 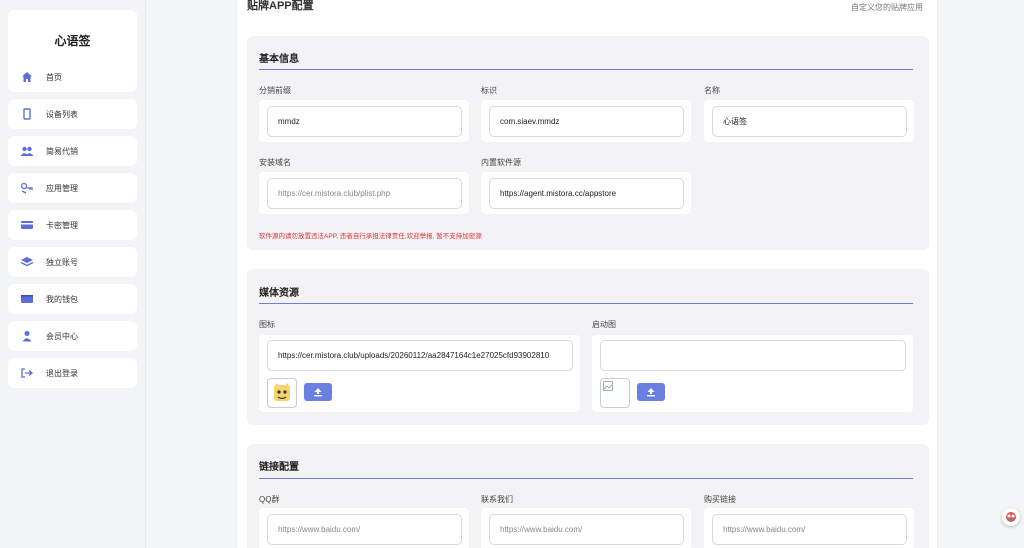 What do you see at coordinates (364, 121) in the screenshot?
I see `prefix-input: mmdz` at bounding box center [364, 121].